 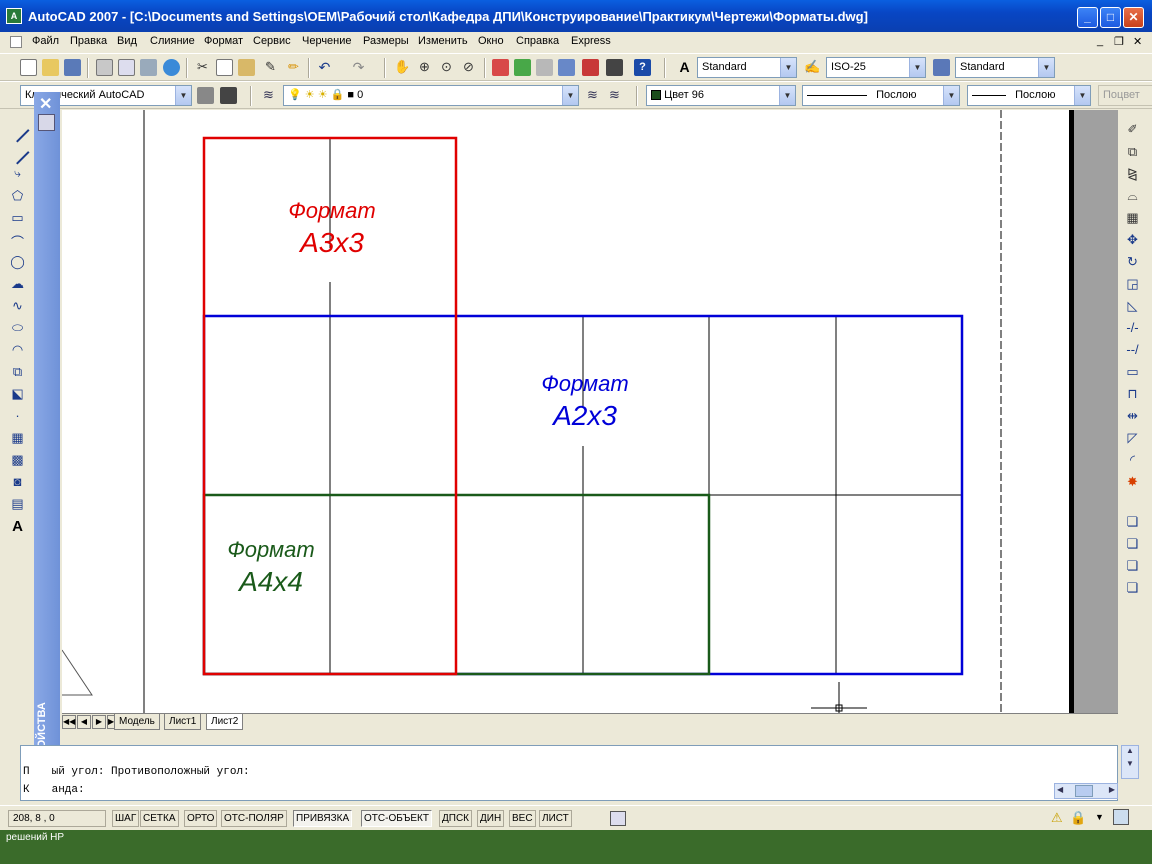 What do you see at coordinates (54, 790) in the screenshot?
I see `command-prompt: Канда:` at bounding box center [54, 790].